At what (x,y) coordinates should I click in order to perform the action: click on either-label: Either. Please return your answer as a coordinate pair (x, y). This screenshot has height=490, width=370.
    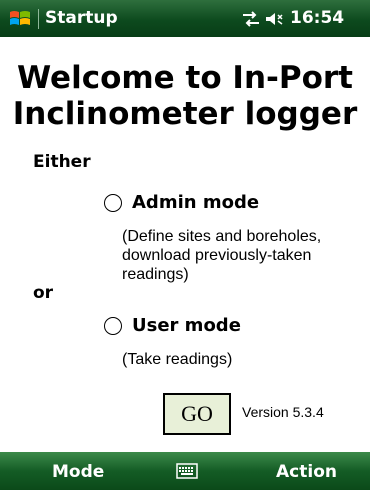
    Looking at the image, I should click on (62, 162).